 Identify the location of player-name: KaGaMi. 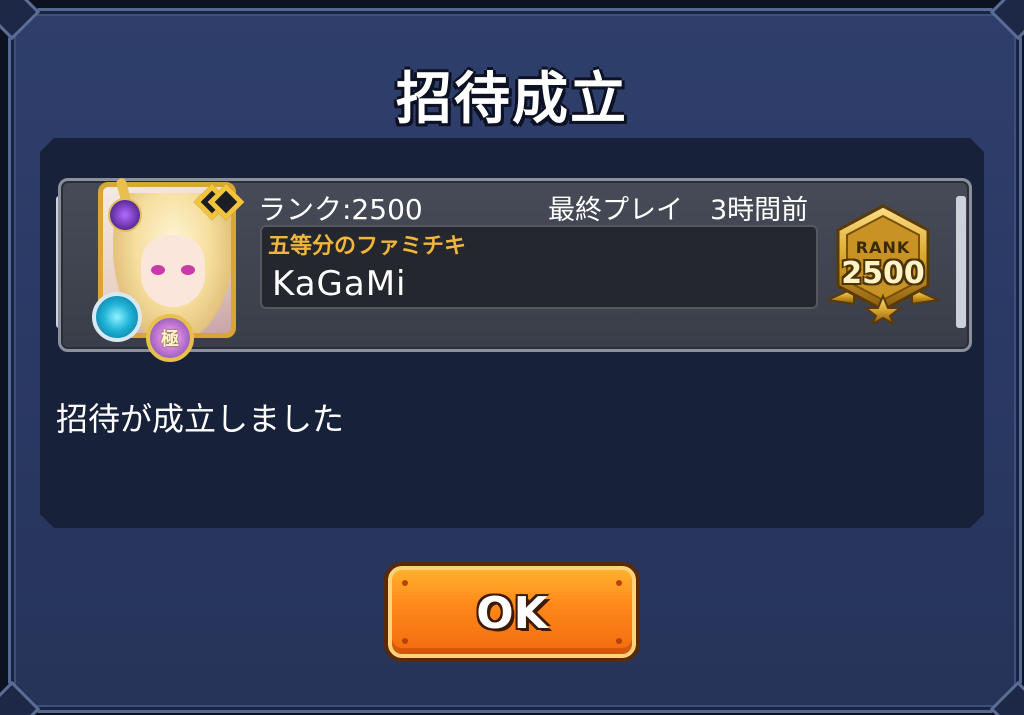
(339, 284).